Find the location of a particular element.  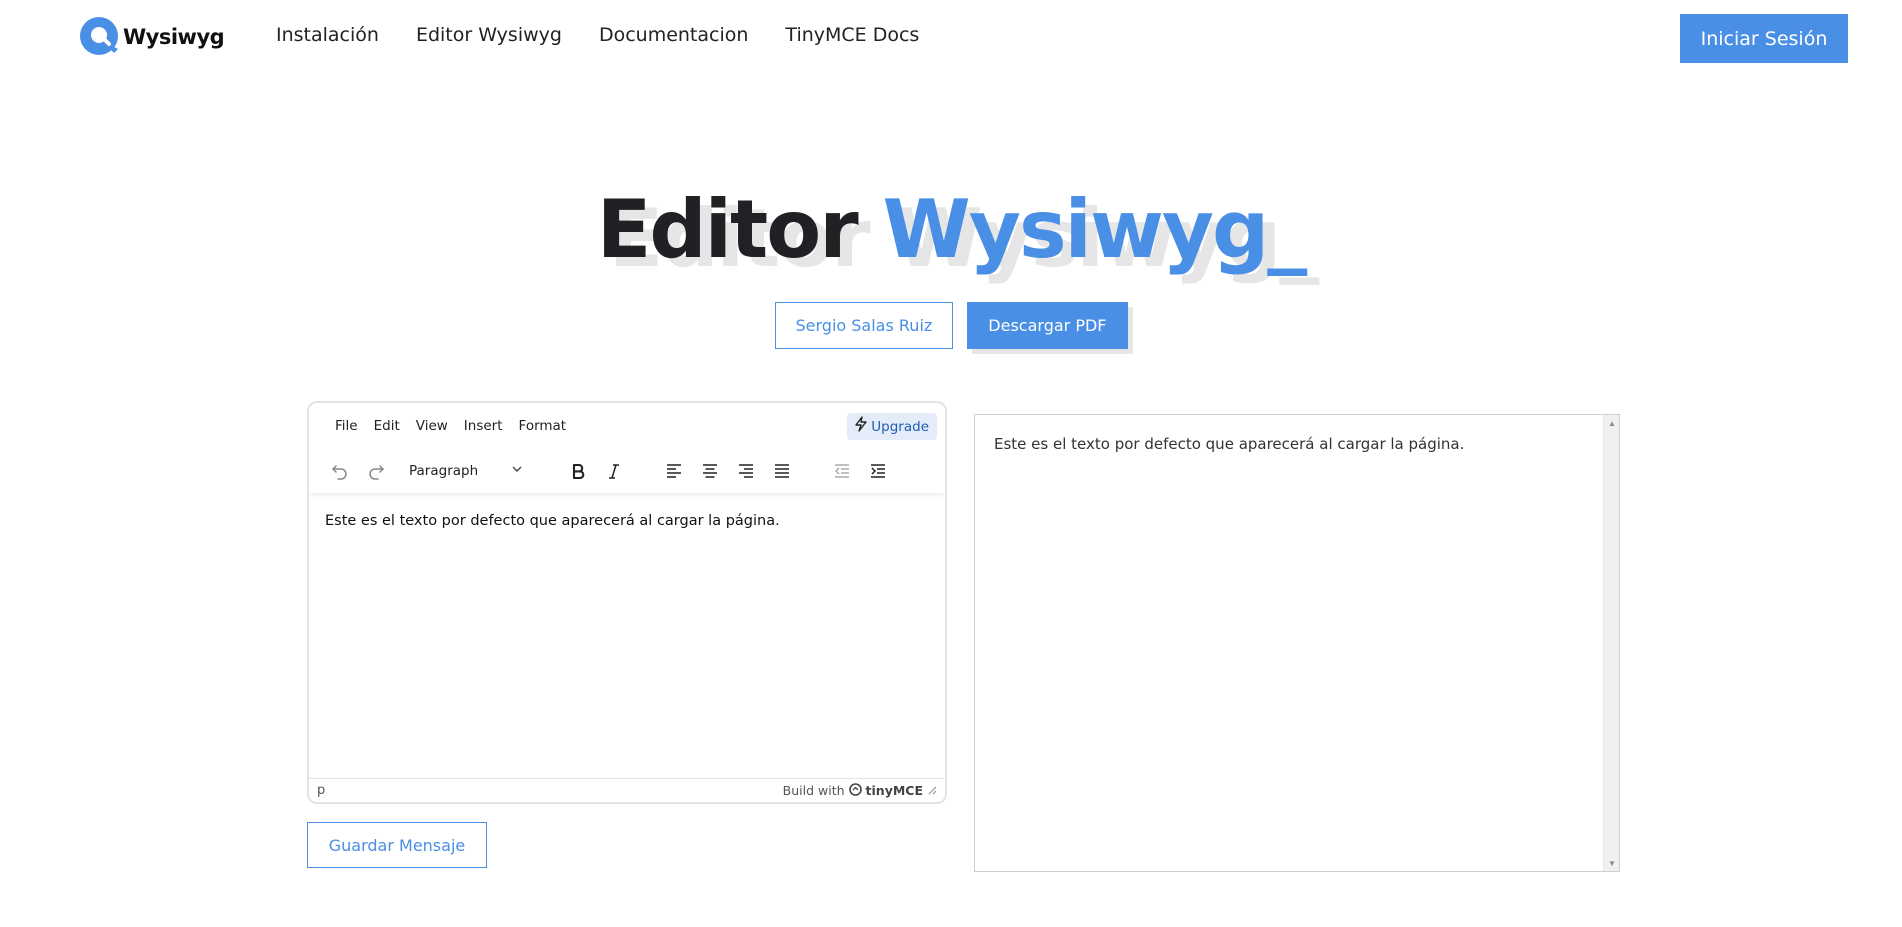

author-button: Sergio Salas Ruiz is located at coordinates (864, 325).